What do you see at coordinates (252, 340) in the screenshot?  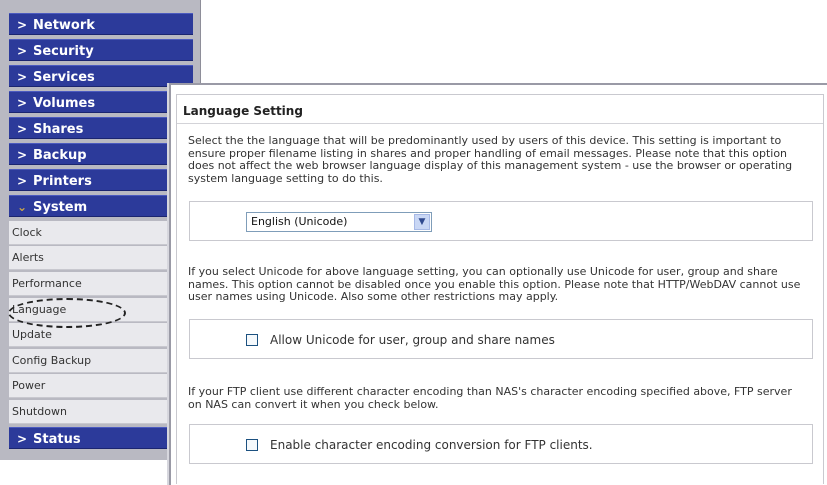 I see `unicode-checkbox` at bounding box center [252, 340].